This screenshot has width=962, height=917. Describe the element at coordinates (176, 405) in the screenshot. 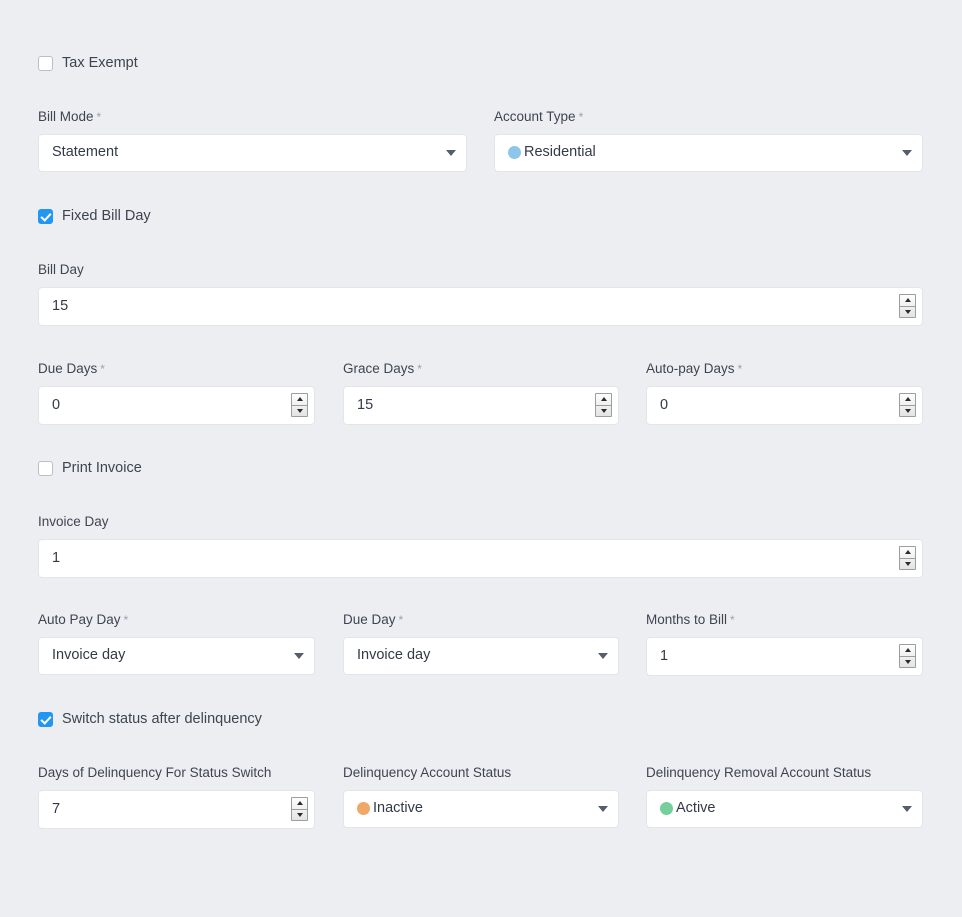

I see `due-days-input: 0` at that location.